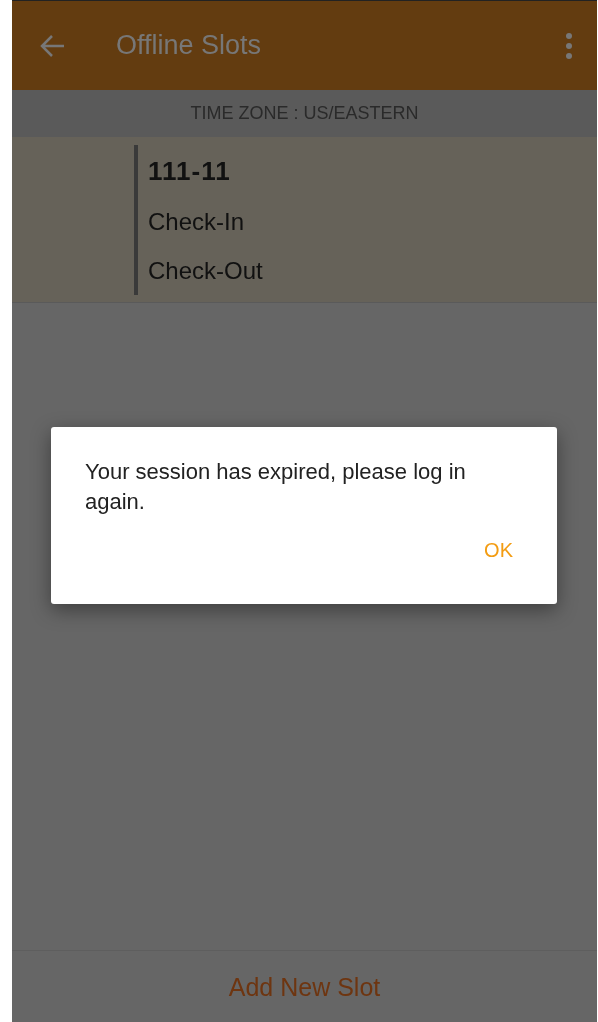 The height and width of the screenshot is (1022, 598). I want to click on back-arrow-icon, so click(53, 45).